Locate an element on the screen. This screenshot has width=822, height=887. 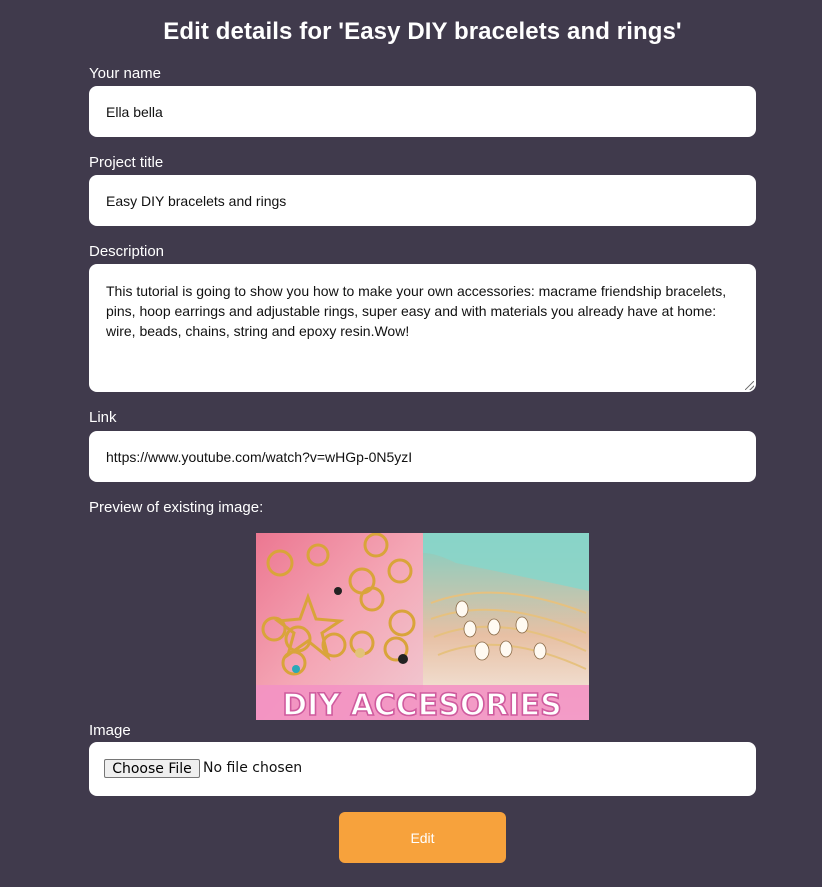
file-status-text: No file chosen is located at coordinates (253, 768).